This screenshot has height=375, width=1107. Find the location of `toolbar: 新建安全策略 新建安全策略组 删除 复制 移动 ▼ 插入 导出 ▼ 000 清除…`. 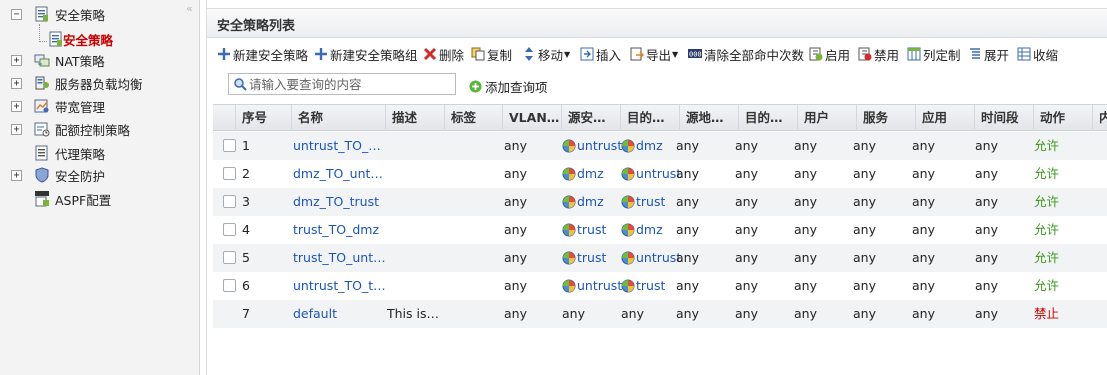

toolbar: 新建安全策略 新建安全策略组 删除 复制 移动 ▼ 插入 导出 ▼ 000 清除… is located at coordinates (657, 54).